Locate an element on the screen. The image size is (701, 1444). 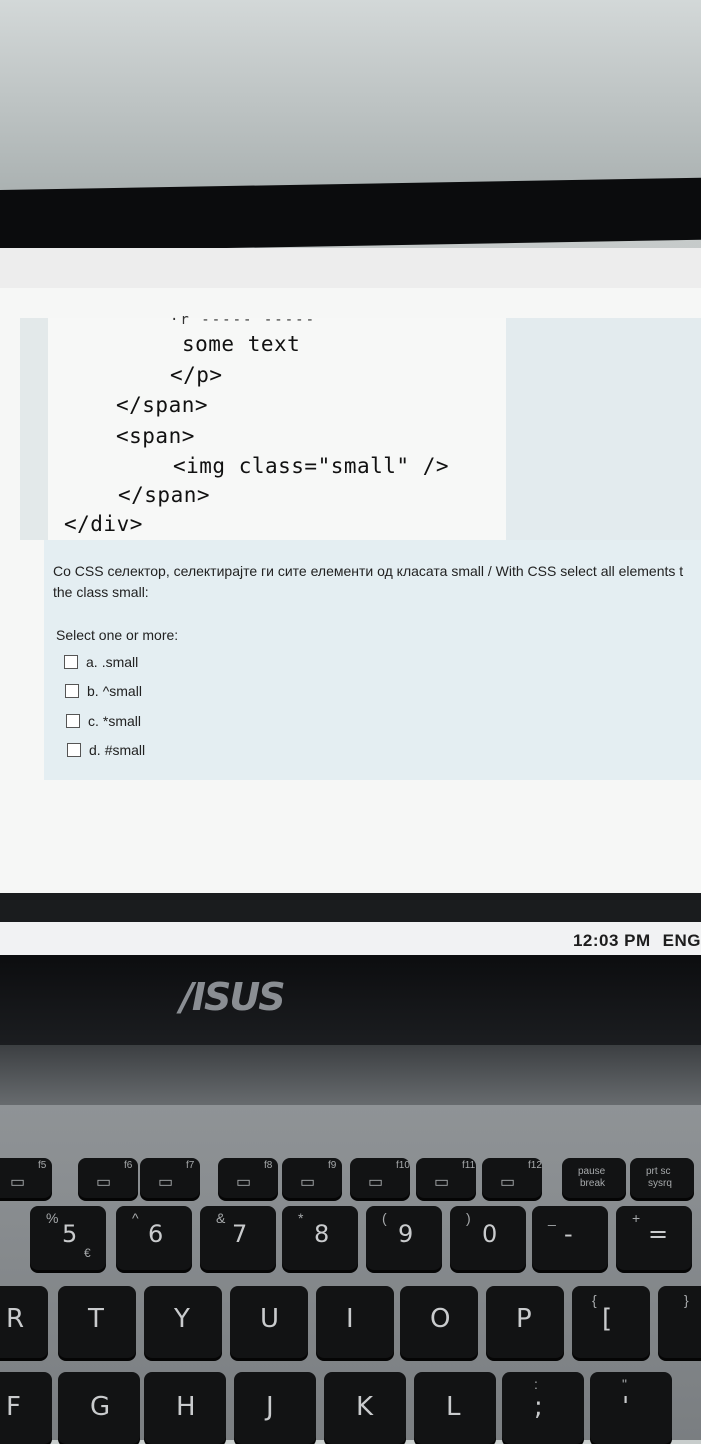
key-shift-label: ) is located at coordinates (468, 1218).